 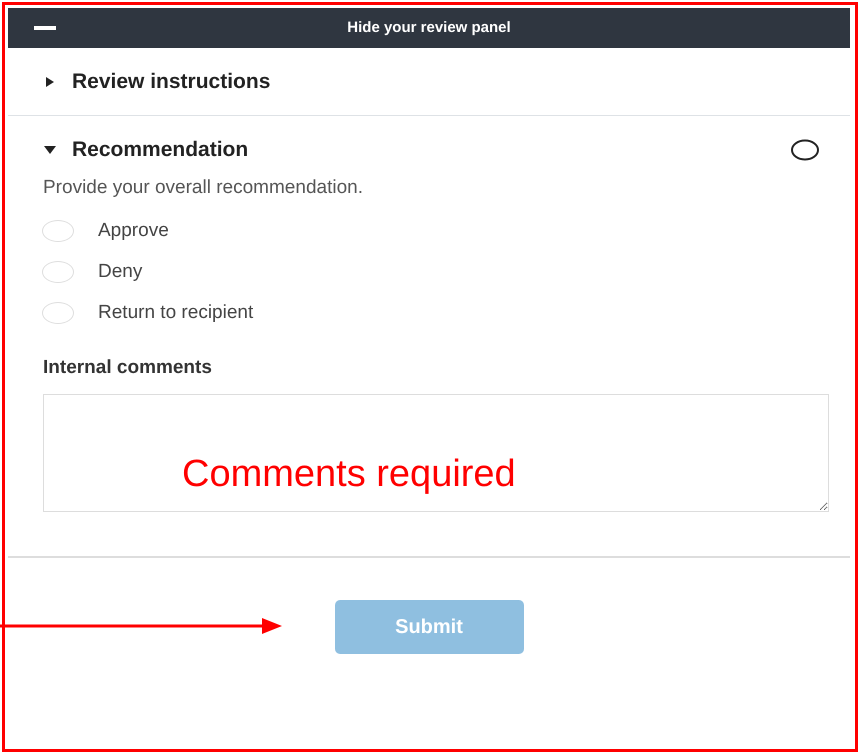 I want to click on field-label: Internal comments, so click(x=128, y=368).